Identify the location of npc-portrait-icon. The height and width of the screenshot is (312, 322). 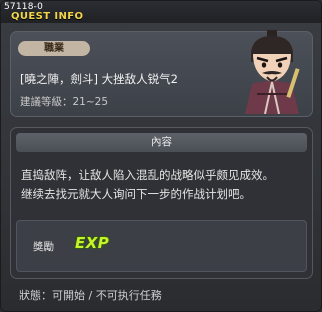
(272, 72).